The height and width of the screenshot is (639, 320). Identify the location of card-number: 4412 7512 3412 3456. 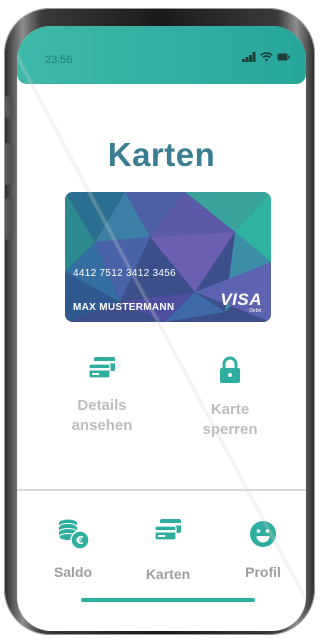
(125, 273).